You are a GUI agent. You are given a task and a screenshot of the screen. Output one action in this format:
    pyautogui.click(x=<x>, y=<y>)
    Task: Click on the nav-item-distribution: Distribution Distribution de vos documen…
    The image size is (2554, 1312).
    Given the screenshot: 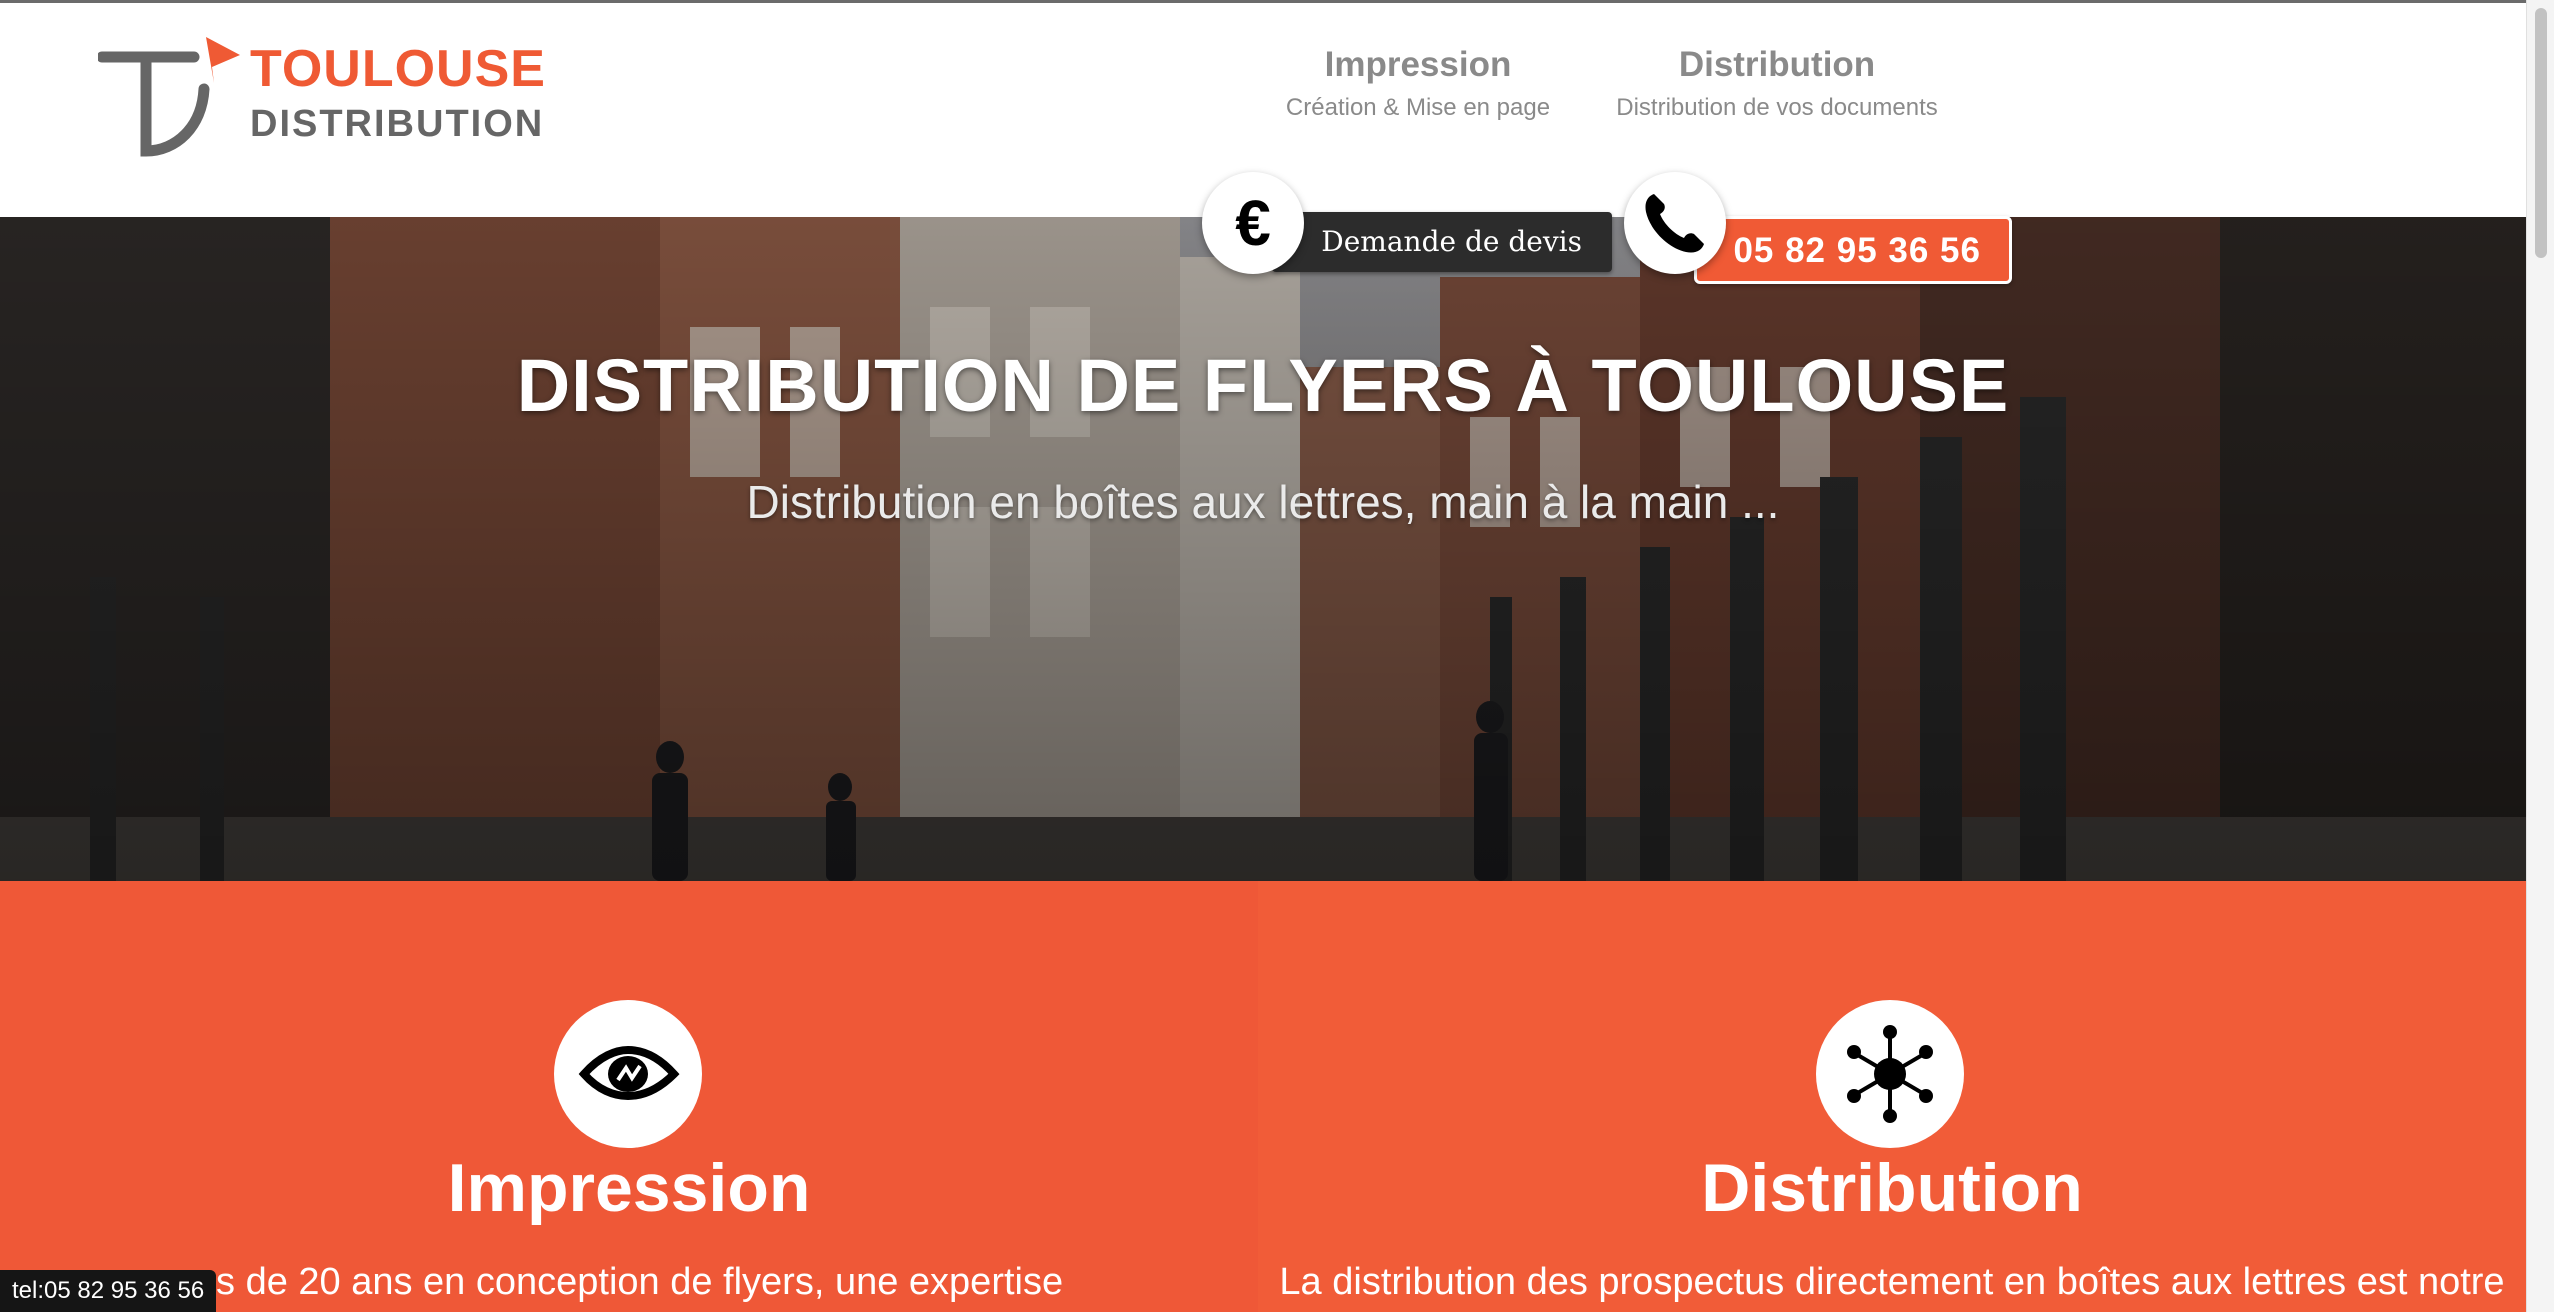 What is the action you would take?
    pyautogui.click(x=1777, y=83)
    